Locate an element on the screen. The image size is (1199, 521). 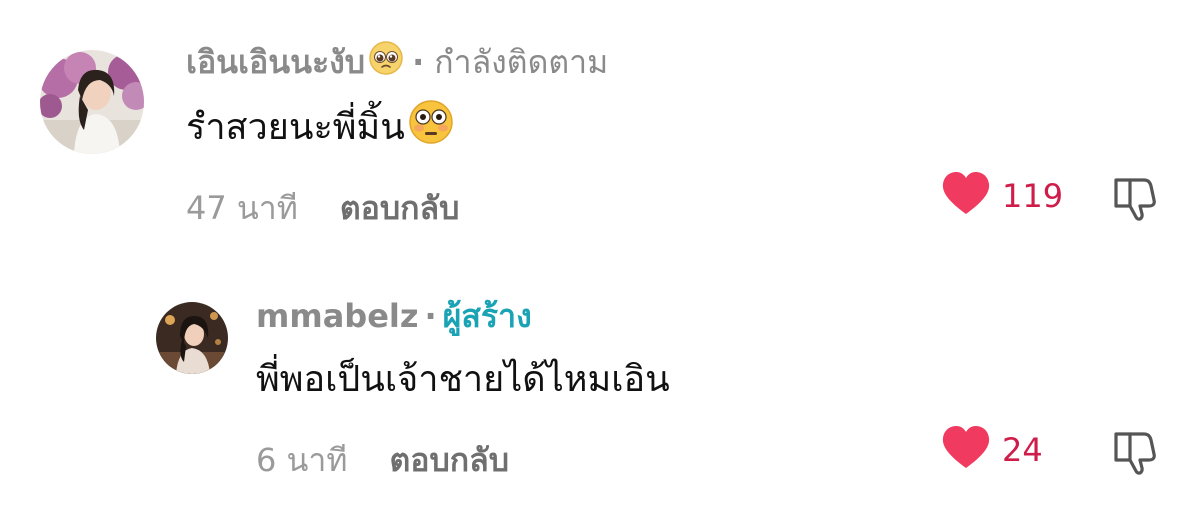
username: mmabelz is located at coordinates (337, 316).